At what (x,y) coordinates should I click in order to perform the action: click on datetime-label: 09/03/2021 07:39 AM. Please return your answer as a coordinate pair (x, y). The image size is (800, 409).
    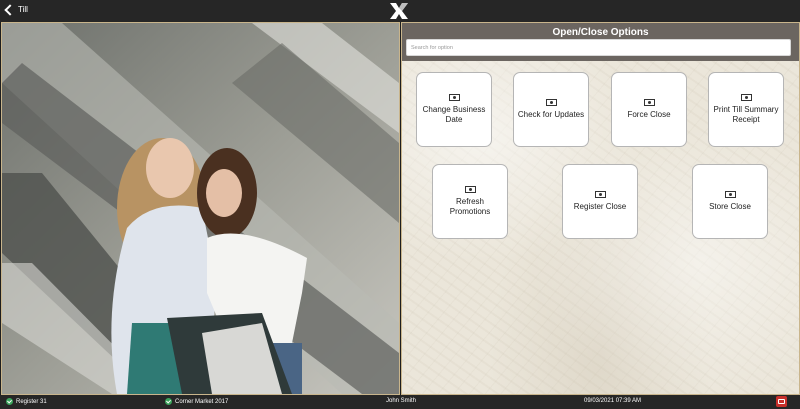
    Looking at the image, I should click on (613, 401).